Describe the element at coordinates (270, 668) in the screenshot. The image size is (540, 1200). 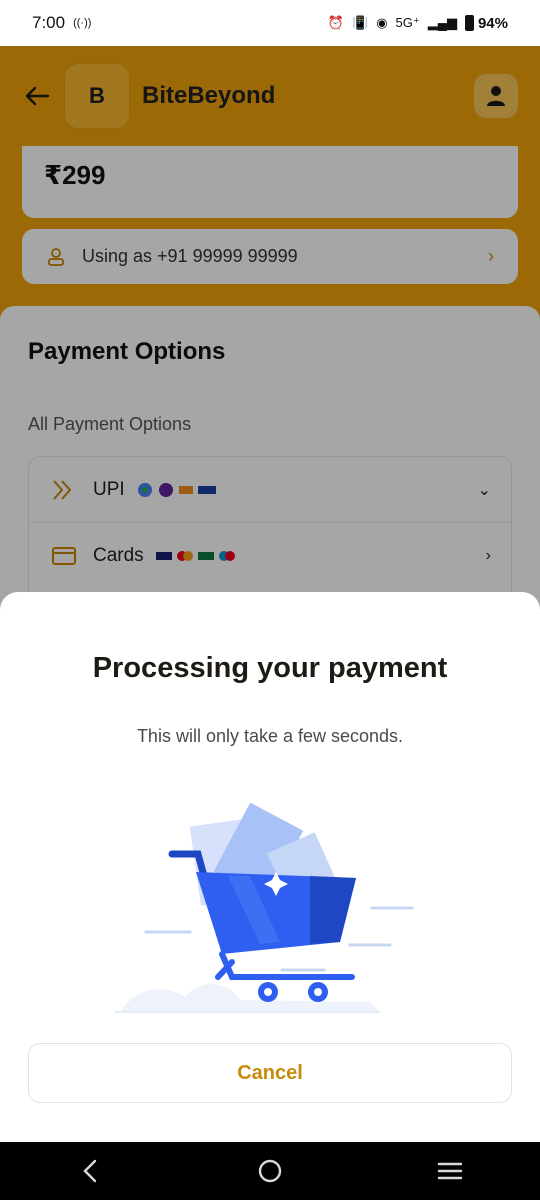
I see `modal-title: Processing your payment` at that location.